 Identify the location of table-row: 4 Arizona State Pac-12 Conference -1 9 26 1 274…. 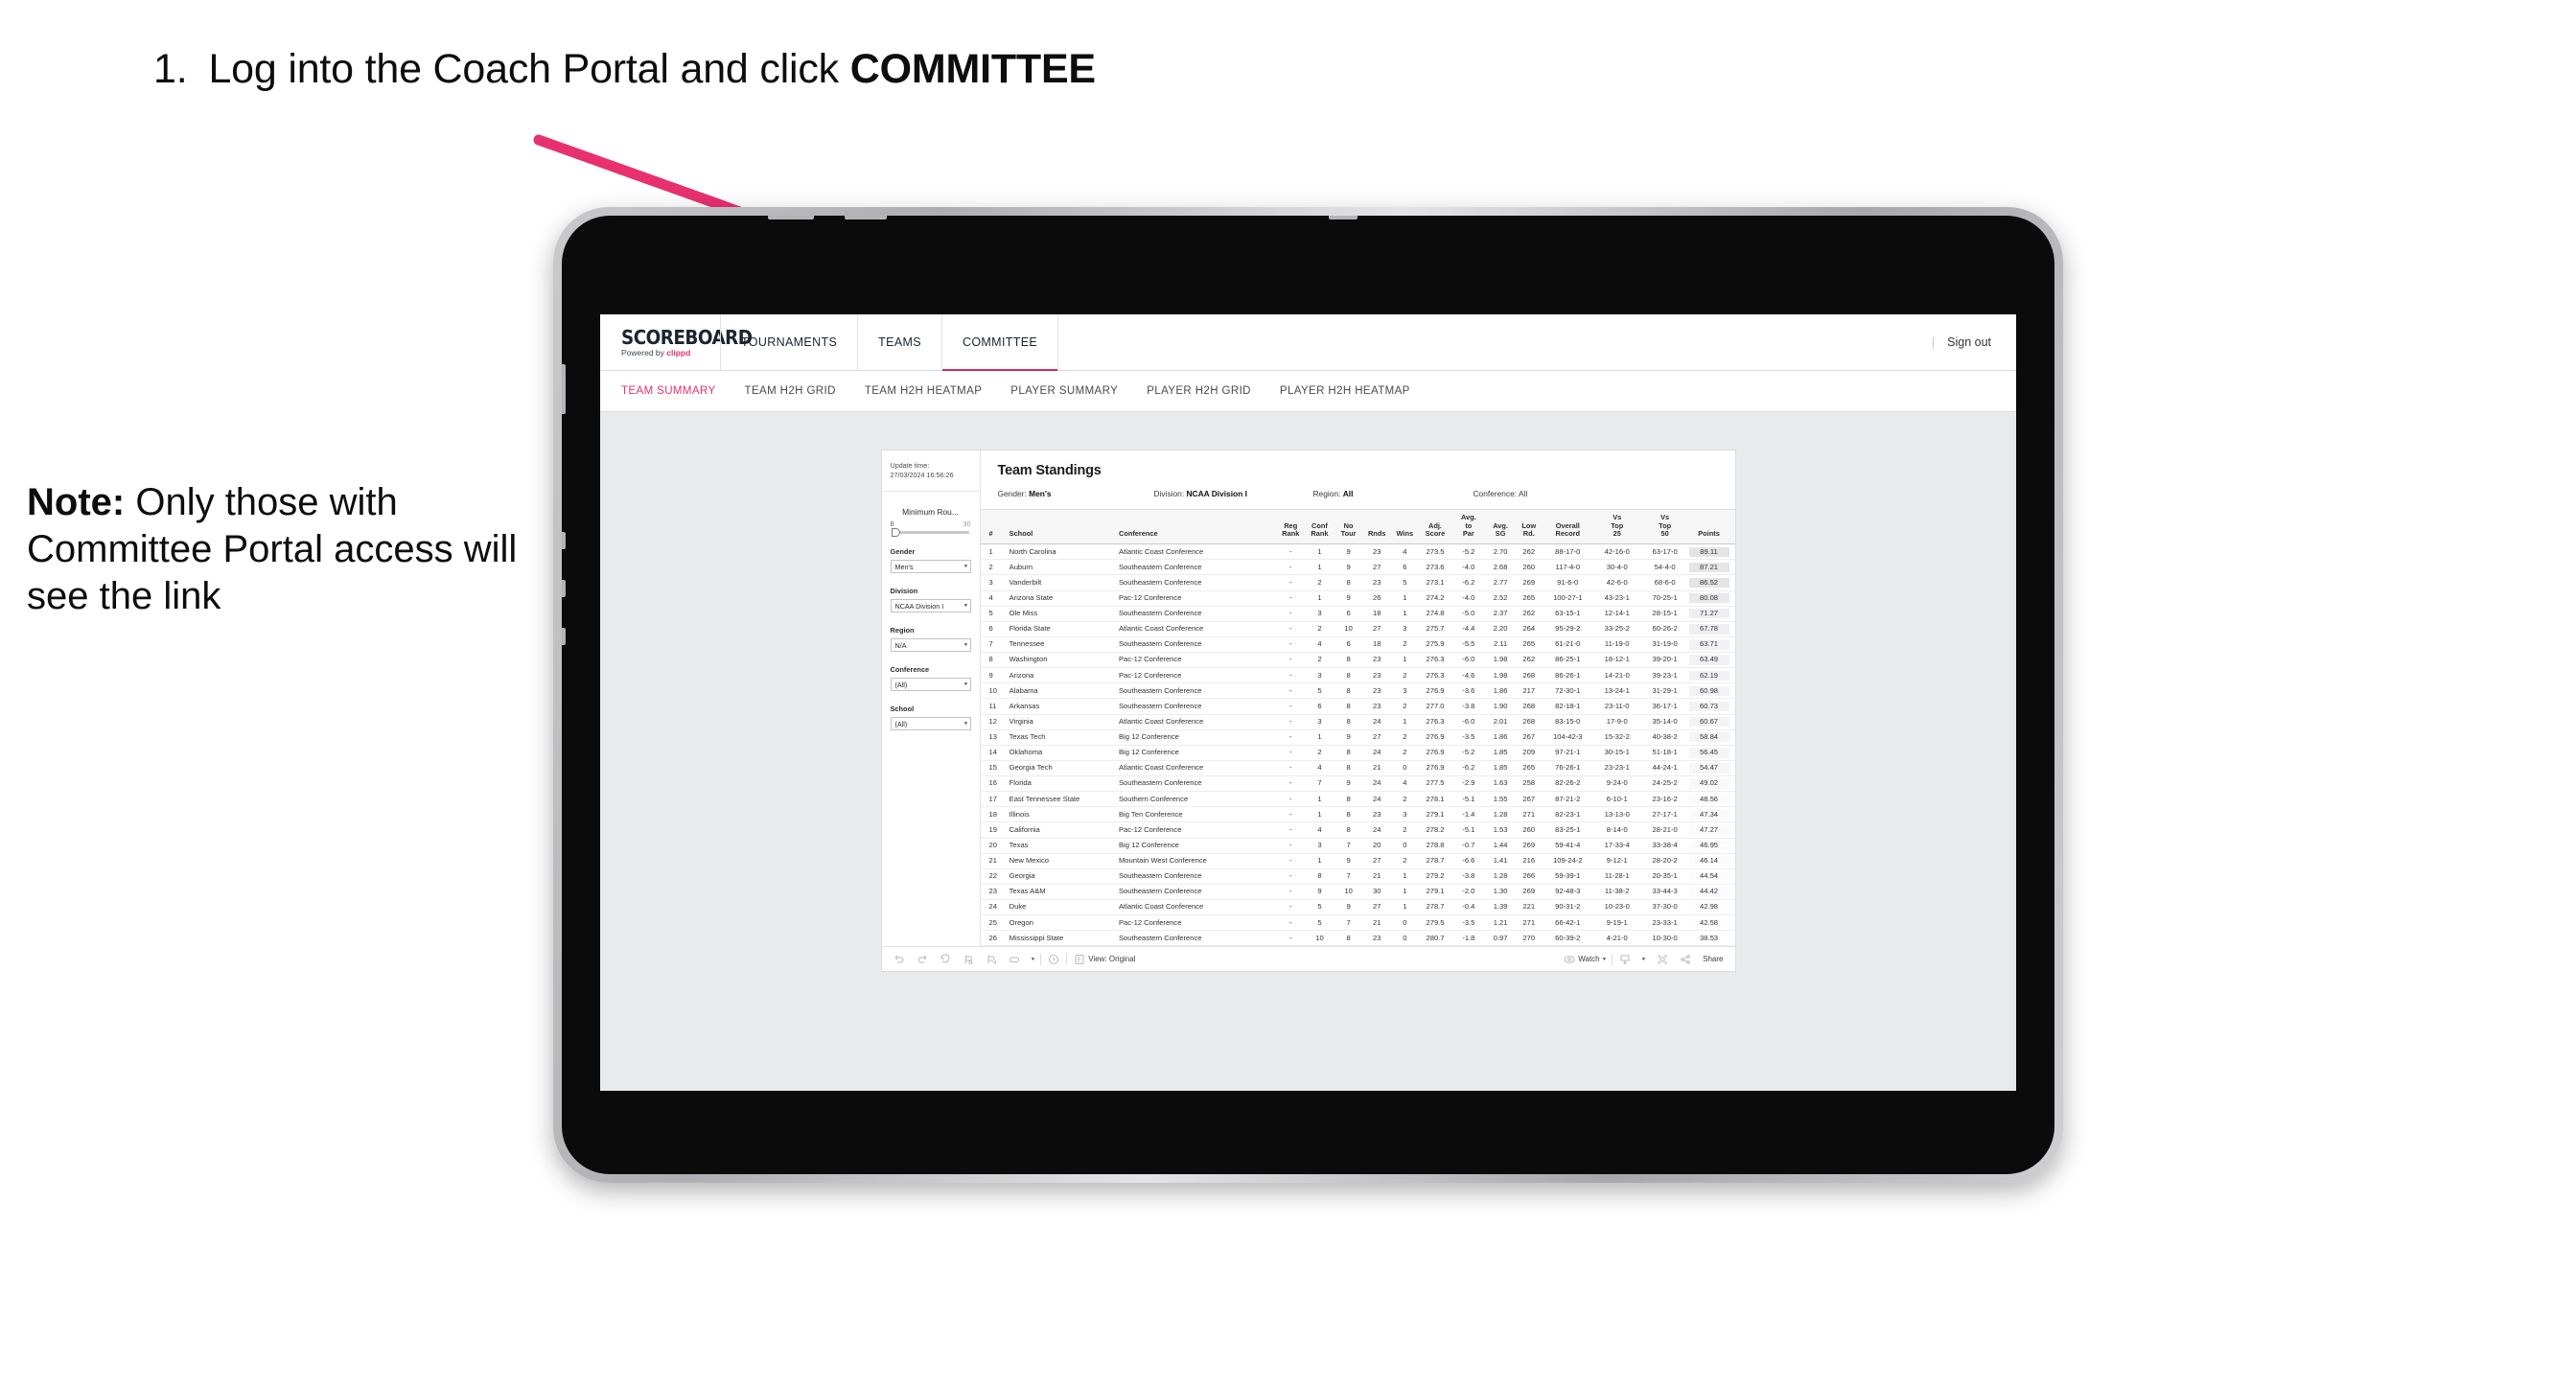
(1358, 599).